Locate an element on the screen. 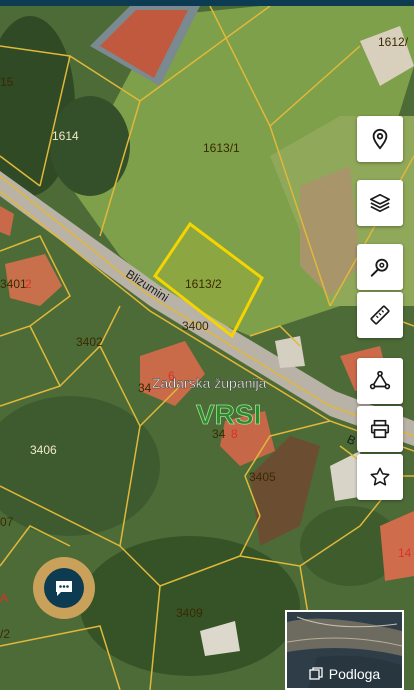 This screenshot has width=414, height=690. layers-button is located at coordinates (380, 203).